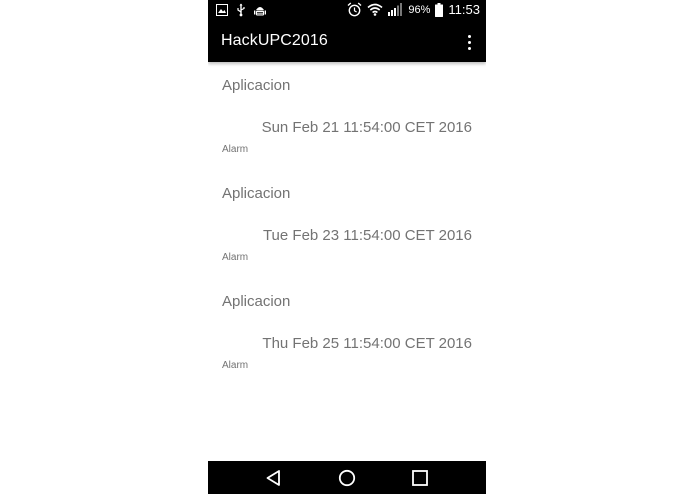 This screenshot has height=494, width=695. What do you see at coordinates (420, 478) in the screenshot?
I see `recents-icon` at bounding box center [420, 478].